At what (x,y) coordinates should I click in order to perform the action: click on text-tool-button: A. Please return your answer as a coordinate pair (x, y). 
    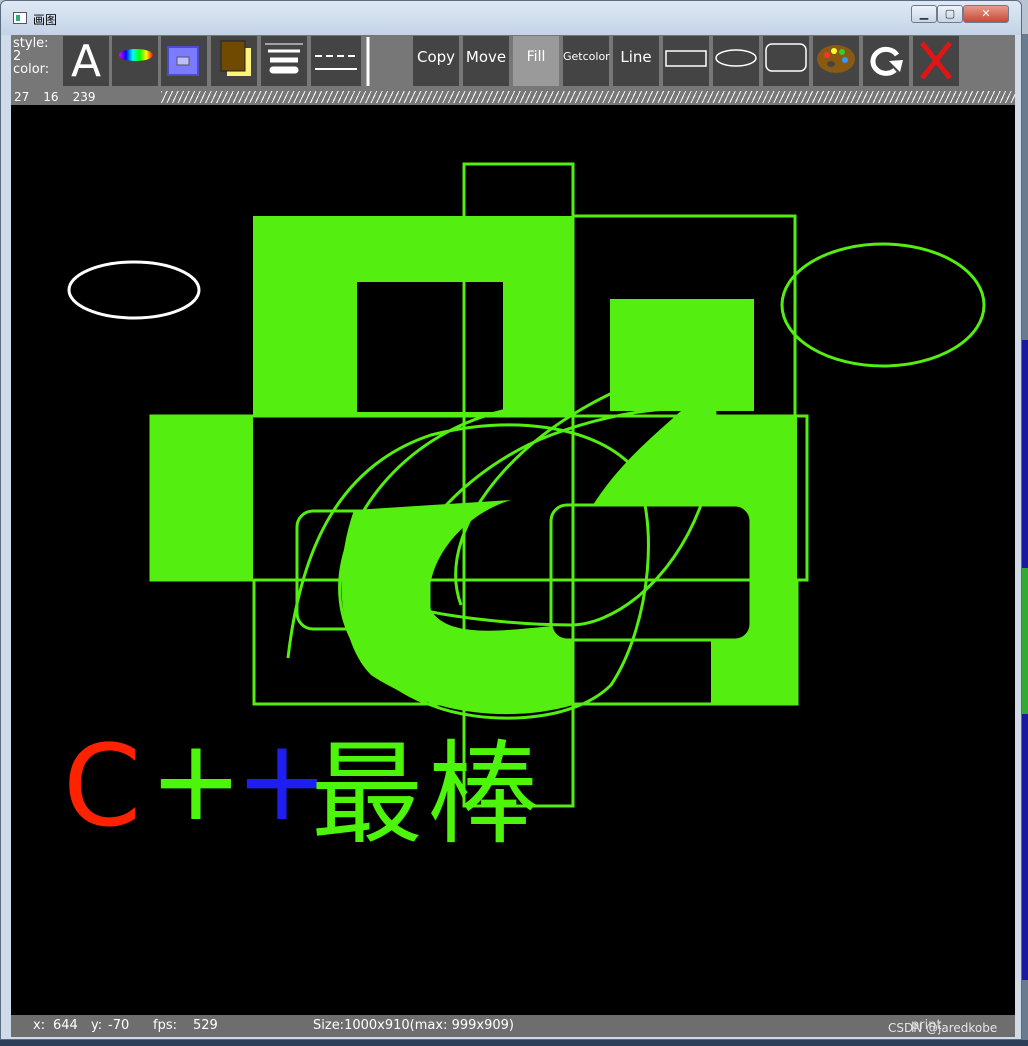
    Looking at the image, I should click on (86, 61).